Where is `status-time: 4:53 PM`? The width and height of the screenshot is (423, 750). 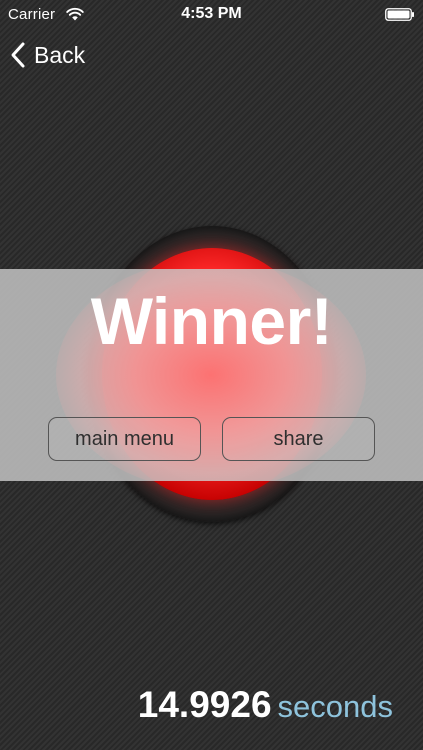 status-time: 4:53 PM is located at coordinates (211, 13).